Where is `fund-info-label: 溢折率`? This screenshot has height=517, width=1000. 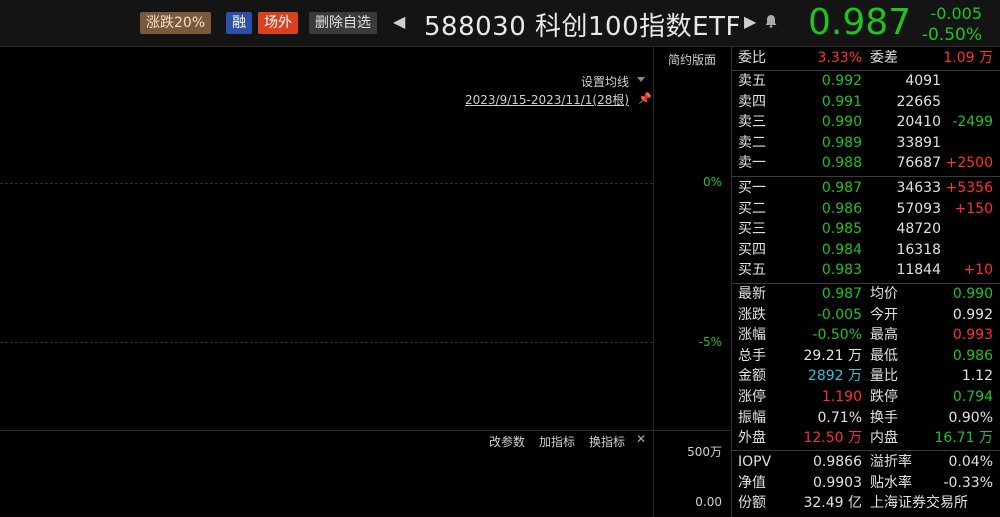
fund-info-label: 溢折率 is located at coordinates (891, 462).